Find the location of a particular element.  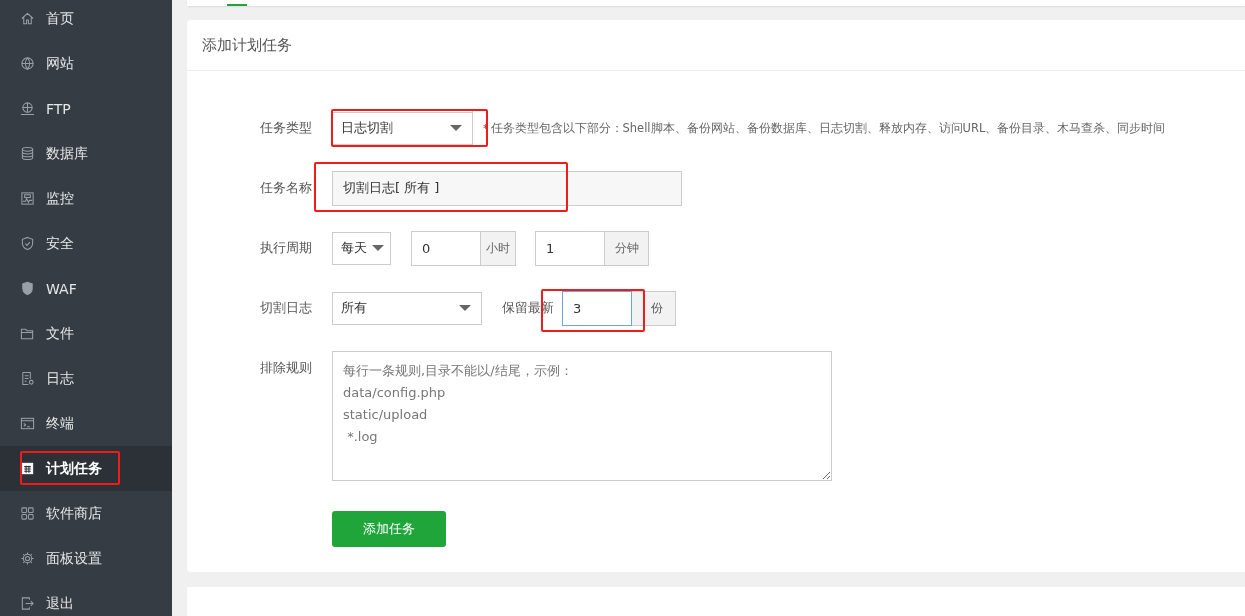

field-label: 任务名称 is located at coordinates (286, 188).